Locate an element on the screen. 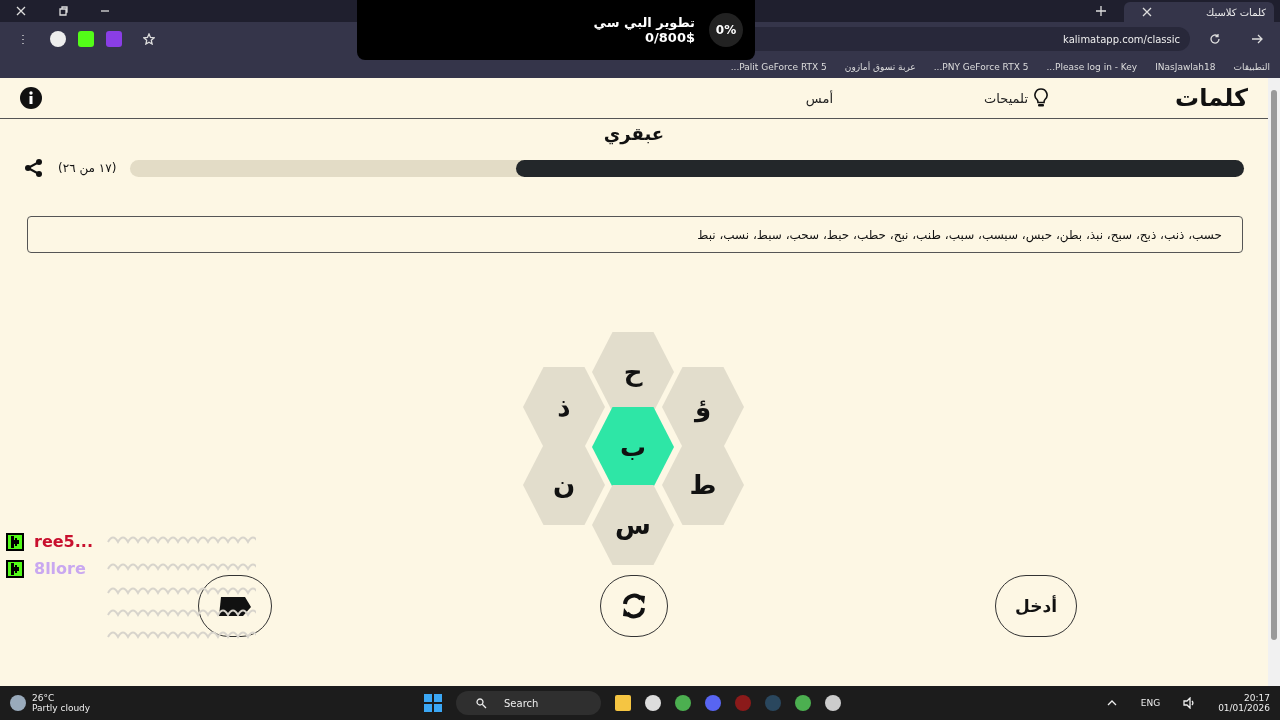 The image size is (1280, 720). letter-tile: ؤ is located at coordinates (703, 407).